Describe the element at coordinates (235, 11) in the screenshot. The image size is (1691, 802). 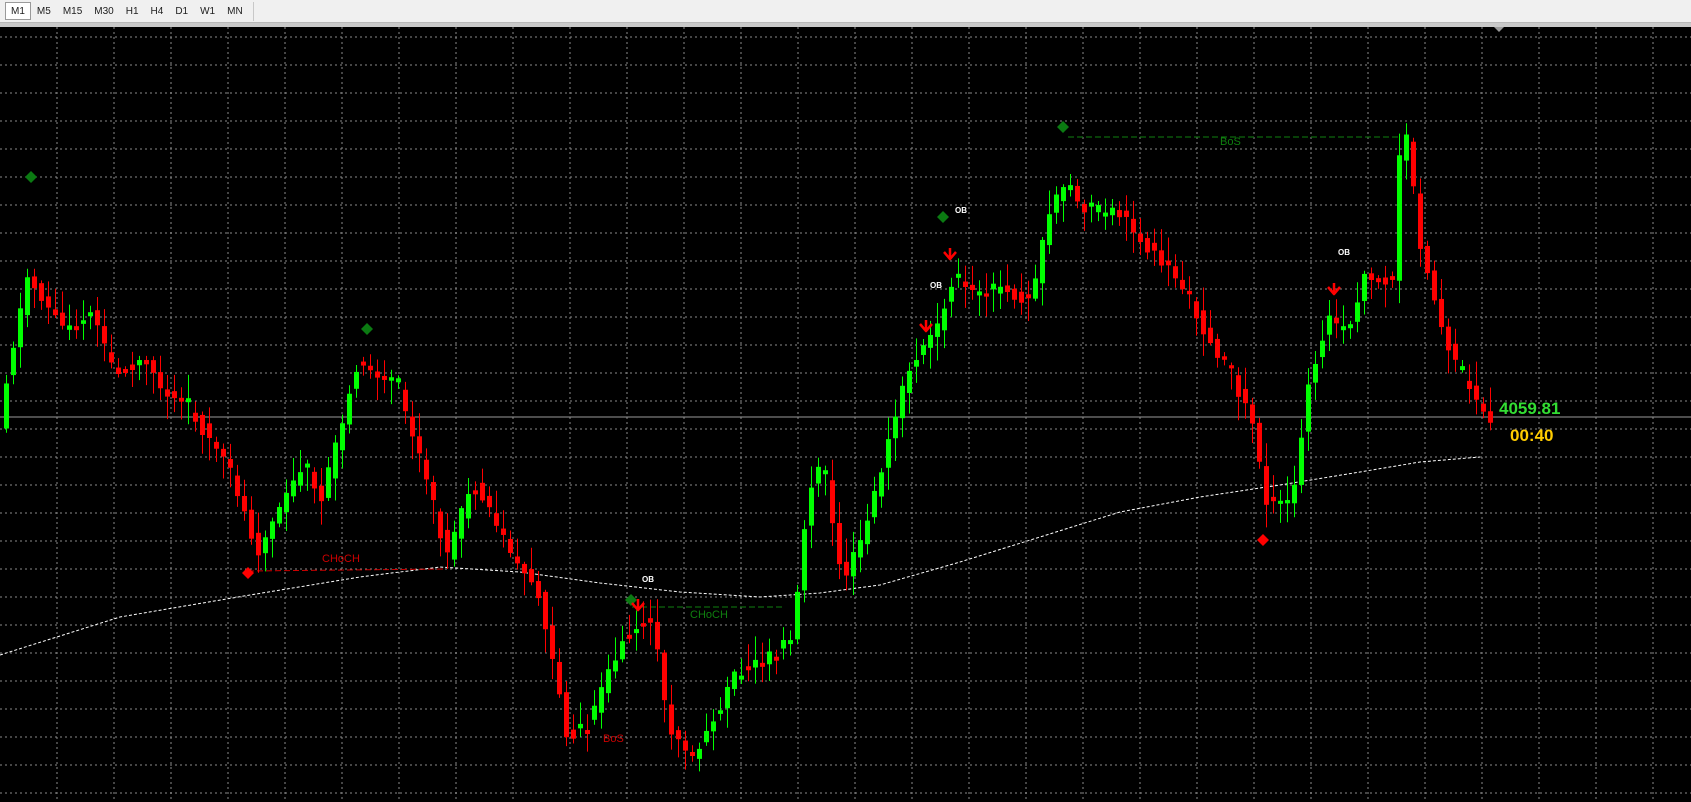
I see `timeframe-button-mn: MN` at that location.